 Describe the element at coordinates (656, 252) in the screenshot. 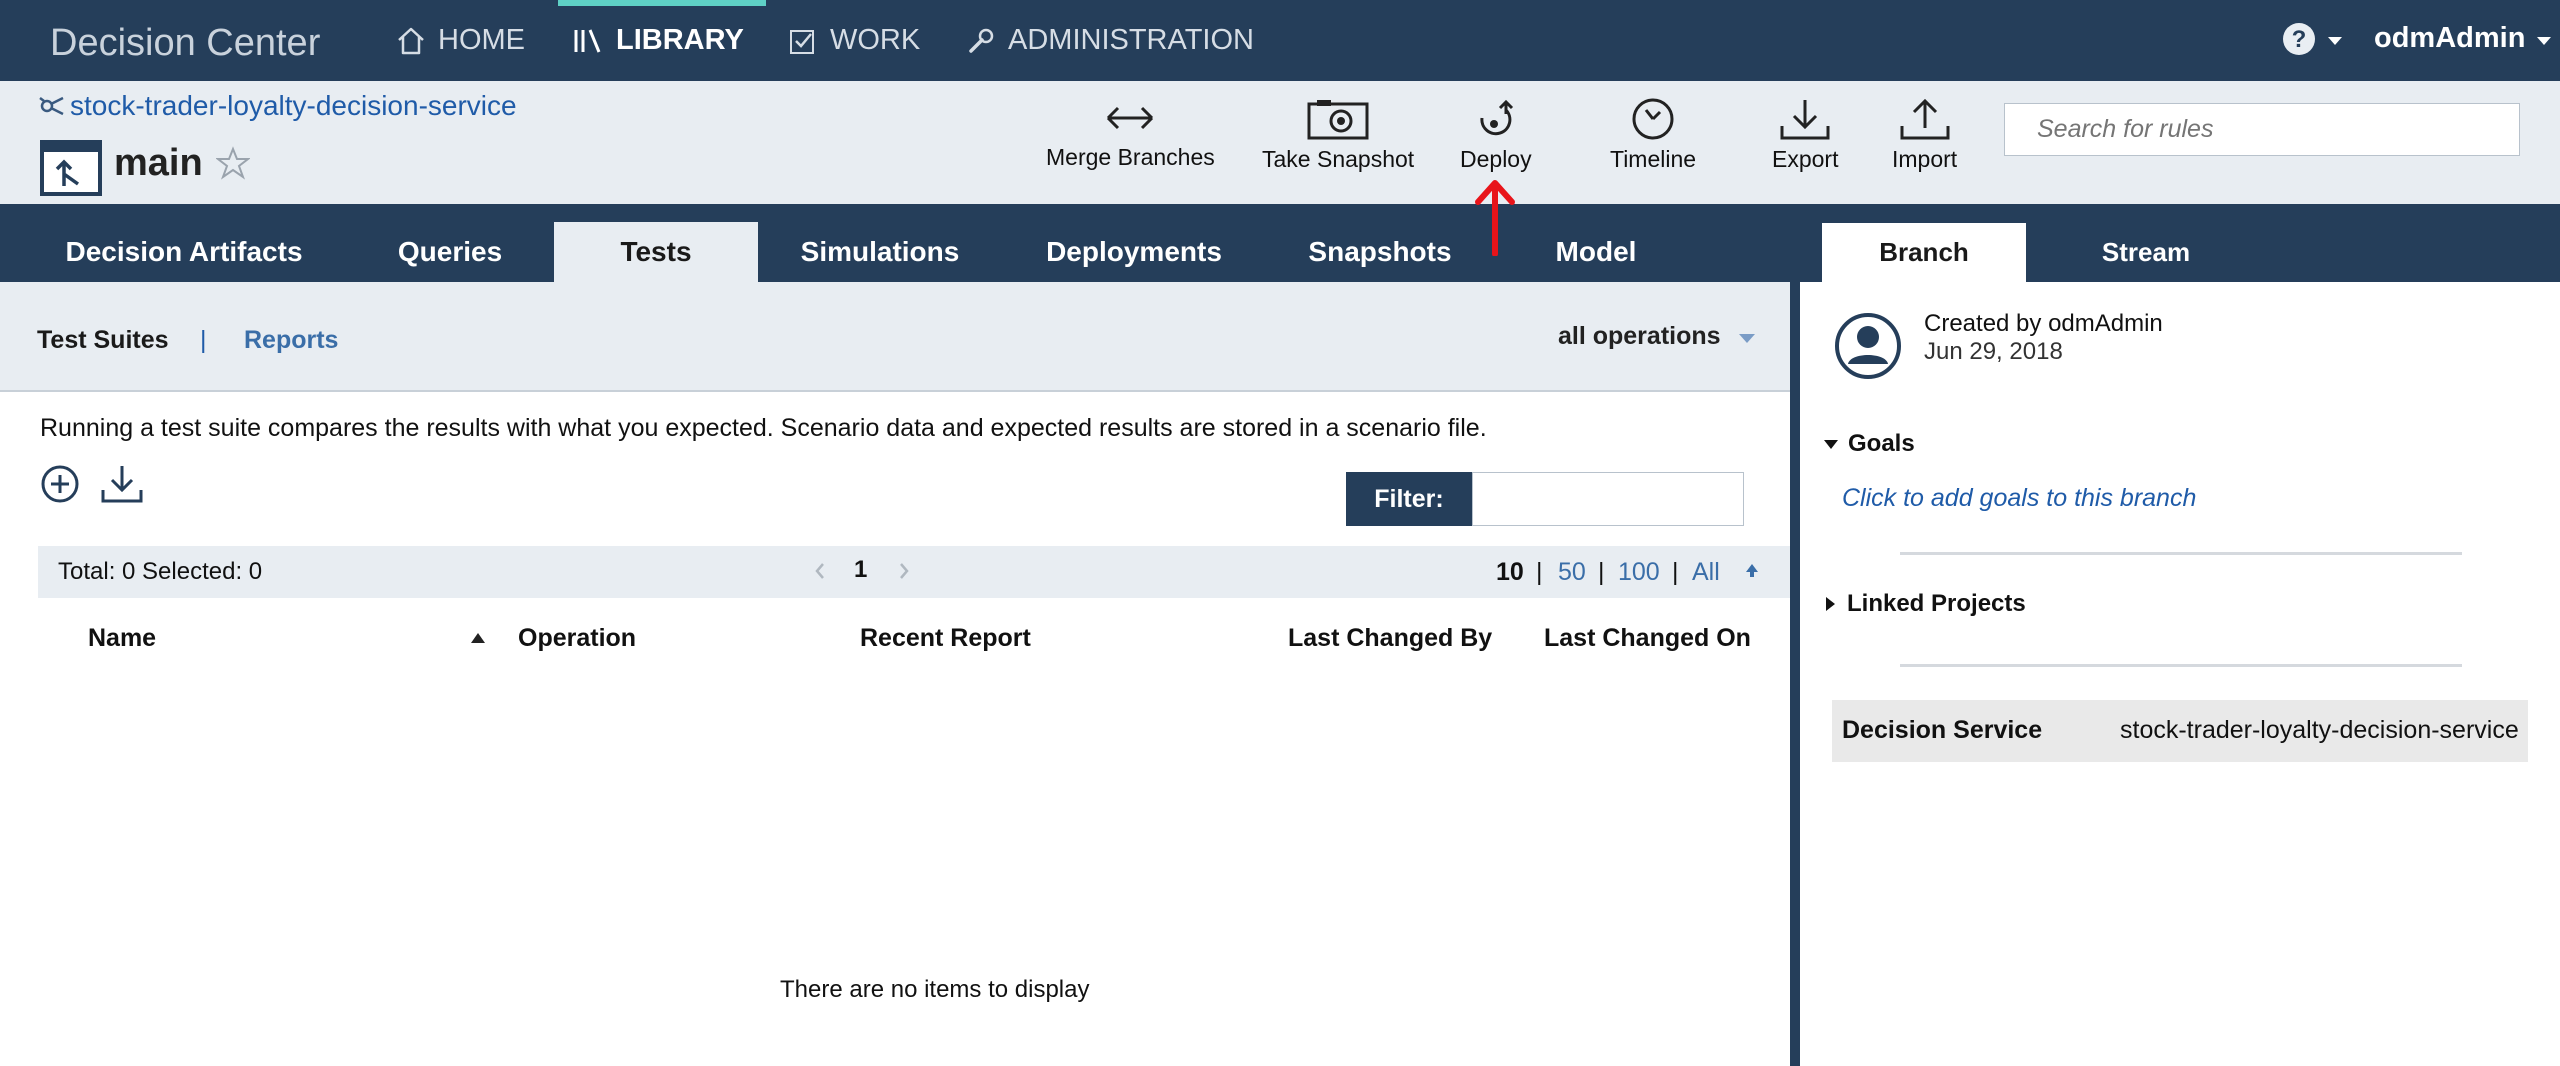

I see `tab-tests: Tests` at that location.